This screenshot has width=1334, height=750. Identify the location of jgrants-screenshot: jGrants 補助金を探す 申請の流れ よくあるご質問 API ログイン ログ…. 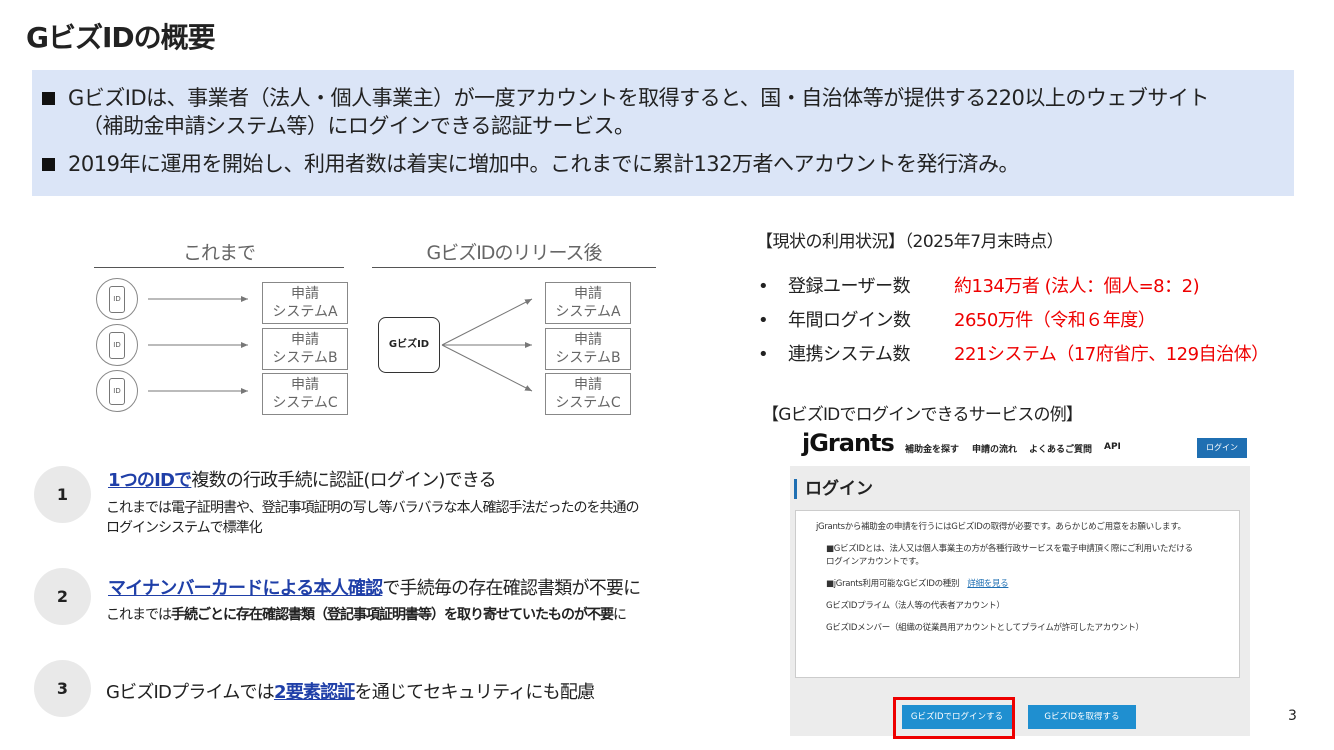
(1020, 581).